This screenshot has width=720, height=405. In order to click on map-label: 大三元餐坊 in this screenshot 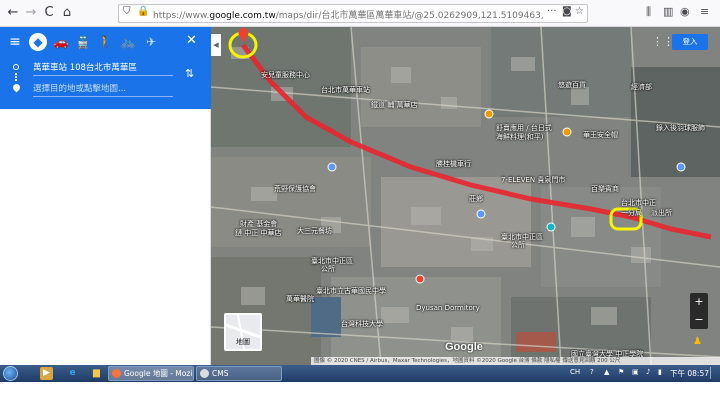, I will do `click(314, 231)`.